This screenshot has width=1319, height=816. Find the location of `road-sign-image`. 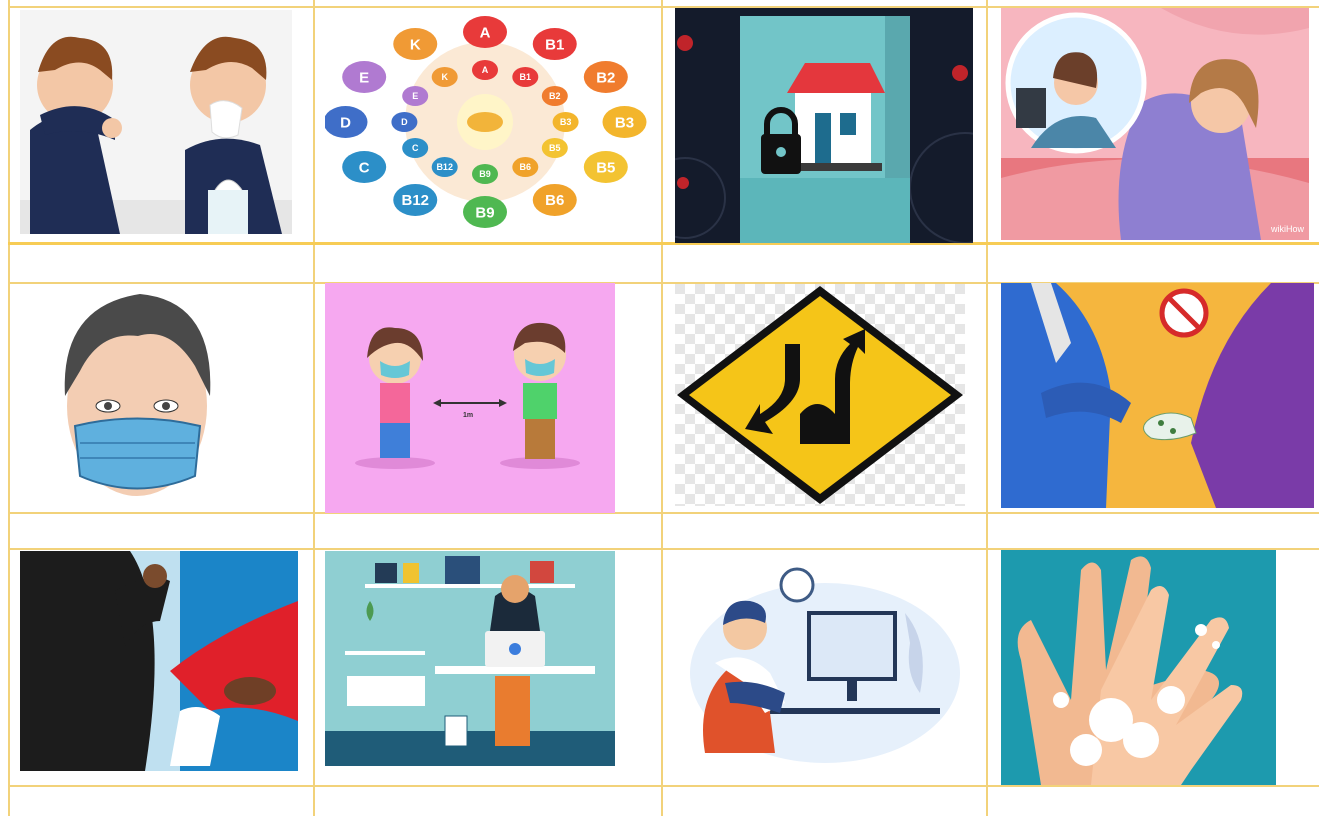

road-sign-image is located at coordinates (820, 395).